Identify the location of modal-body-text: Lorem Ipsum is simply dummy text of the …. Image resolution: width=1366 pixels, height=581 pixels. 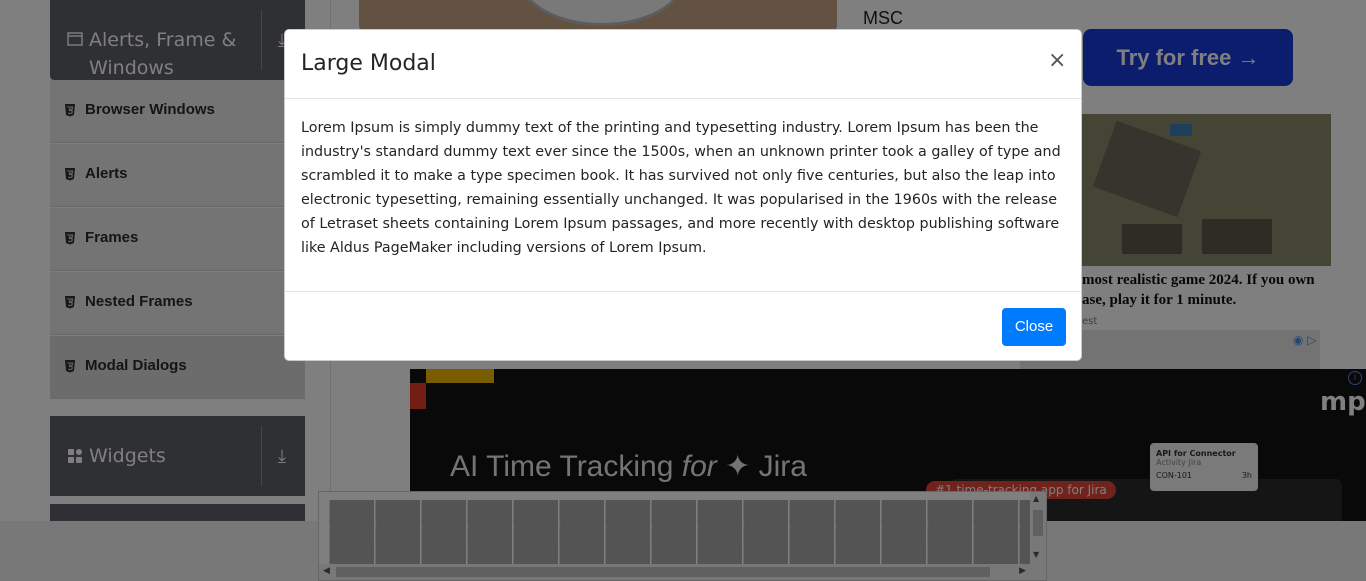
(681, 188).